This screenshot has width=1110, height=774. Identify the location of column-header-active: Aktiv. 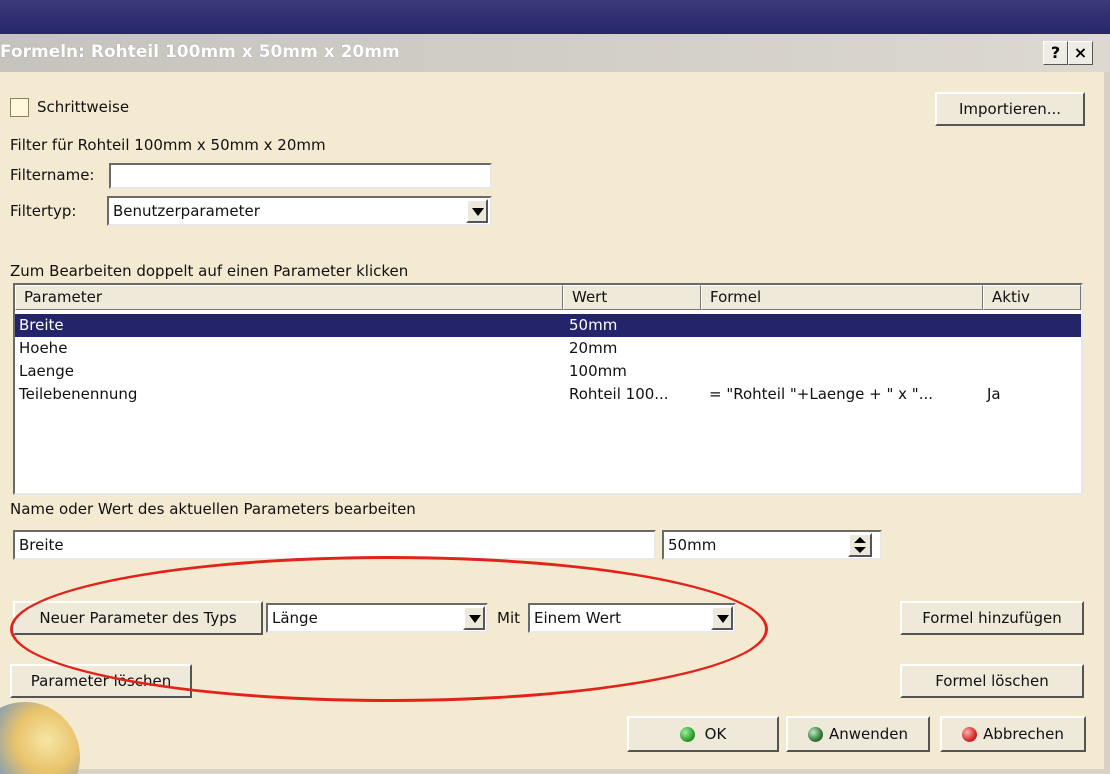
(1032, 297).